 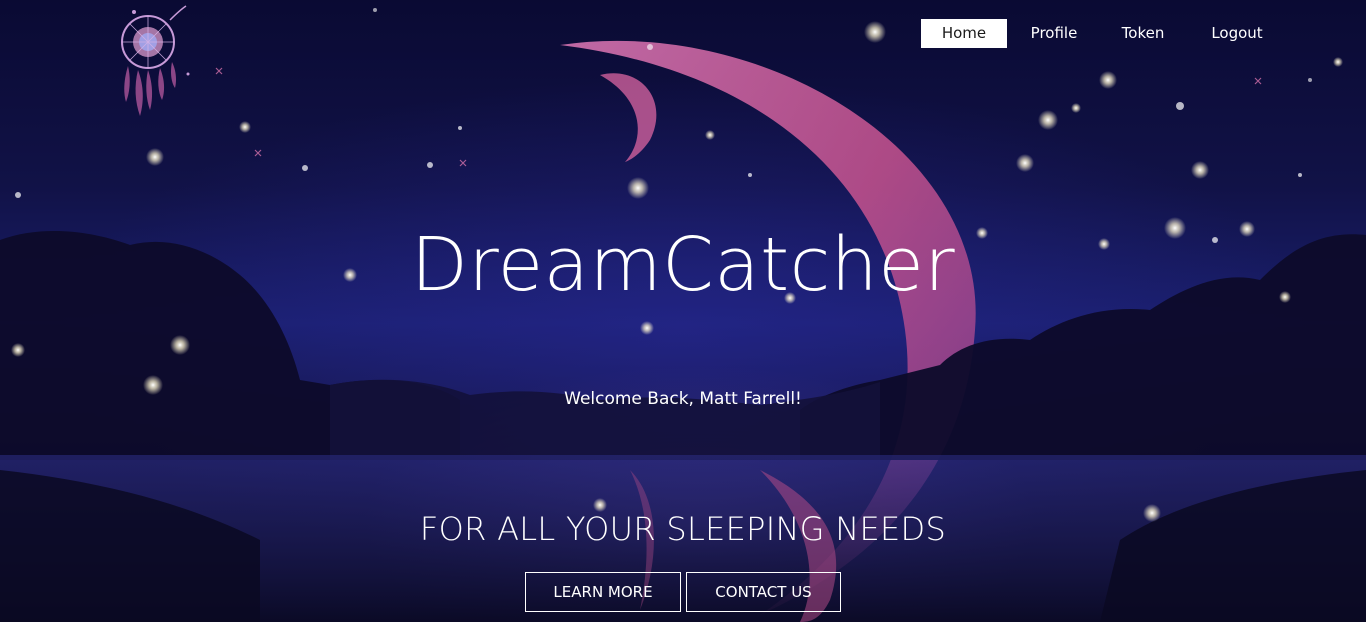 What do you see at coordinates (763, 592) in the screenshot?
I see `contact-us-button: CONTACT US` at bounding box center [763, 592].